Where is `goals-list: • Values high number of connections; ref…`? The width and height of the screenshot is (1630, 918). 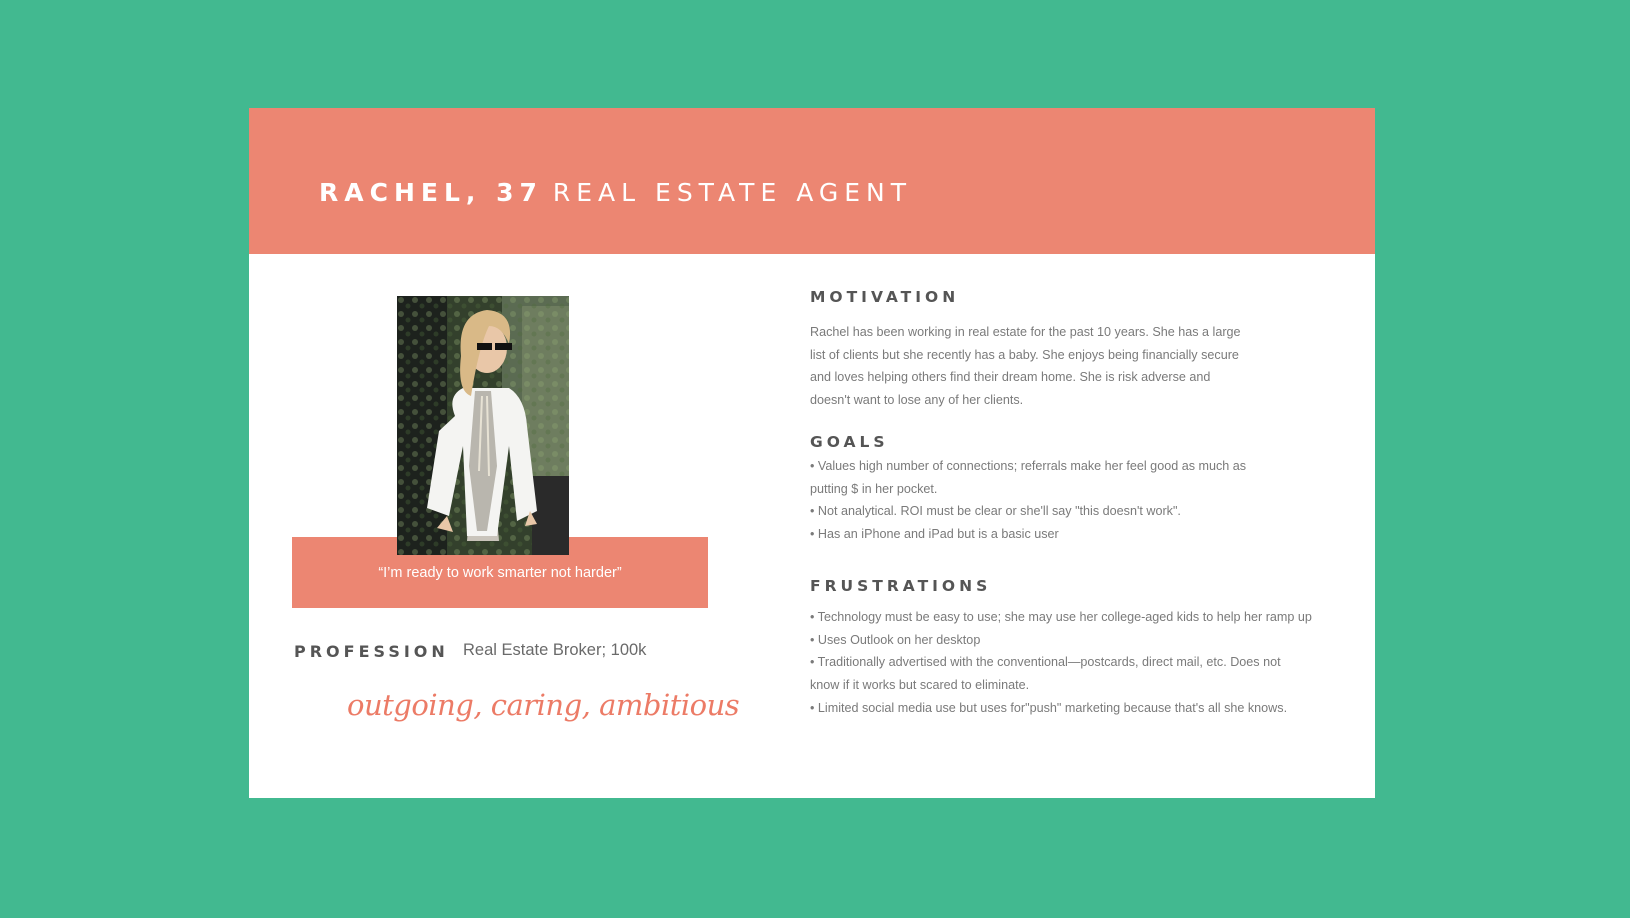 goals-list: • Values high number of connections; ref… is located at coordinates (1028, 500).